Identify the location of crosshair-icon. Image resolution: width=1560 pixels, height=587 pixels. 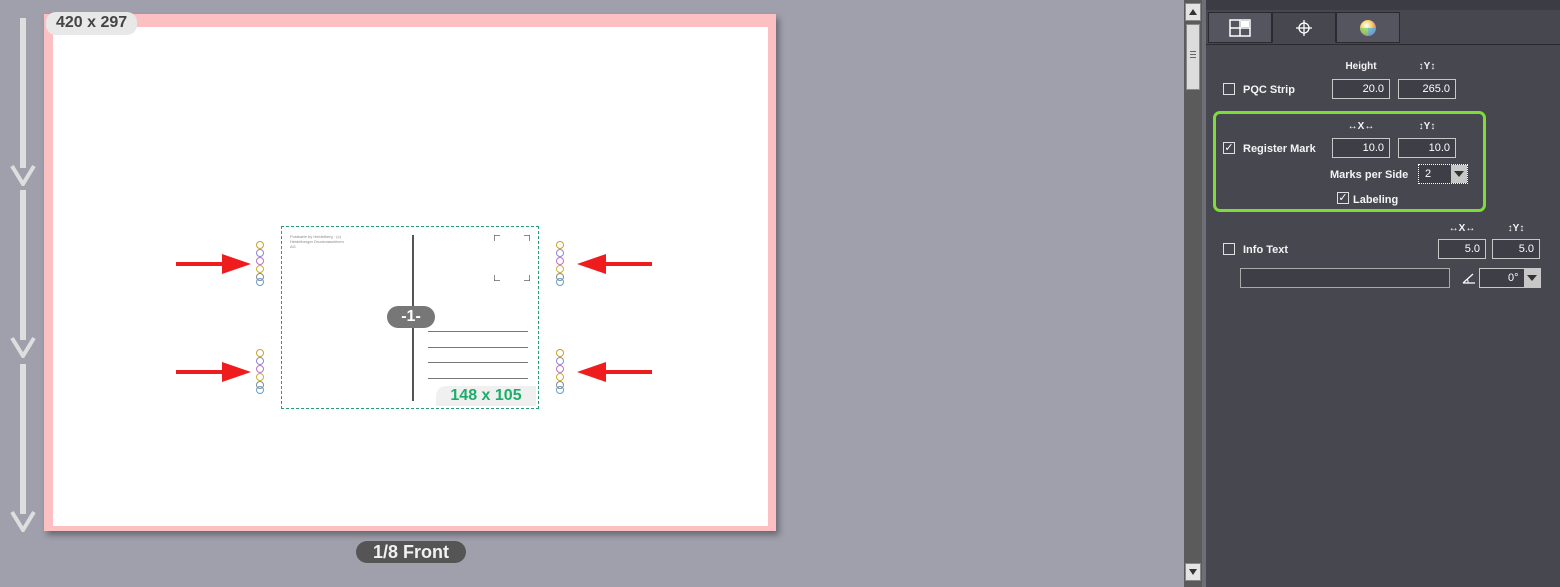
(1304, 27).